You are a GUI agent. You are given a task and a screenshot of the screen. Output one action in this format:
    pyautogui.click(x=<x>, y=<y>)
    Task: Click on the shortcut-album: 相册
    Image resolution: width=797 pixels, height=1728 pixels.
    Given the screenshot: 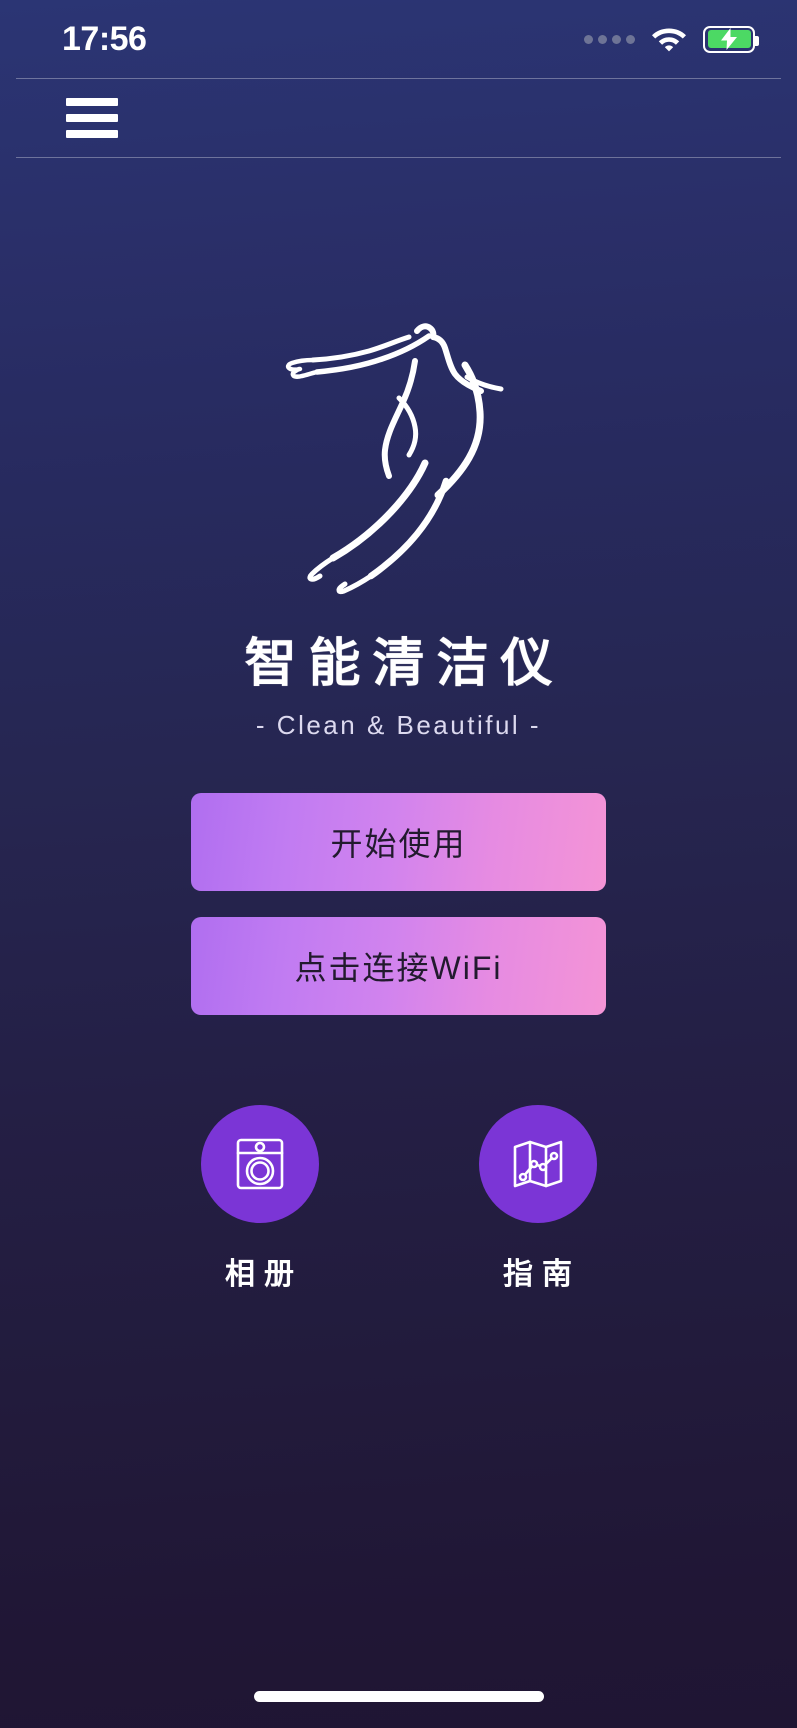 What is the action you would take?
    pyautogui.click(x=259, y=1199)
    